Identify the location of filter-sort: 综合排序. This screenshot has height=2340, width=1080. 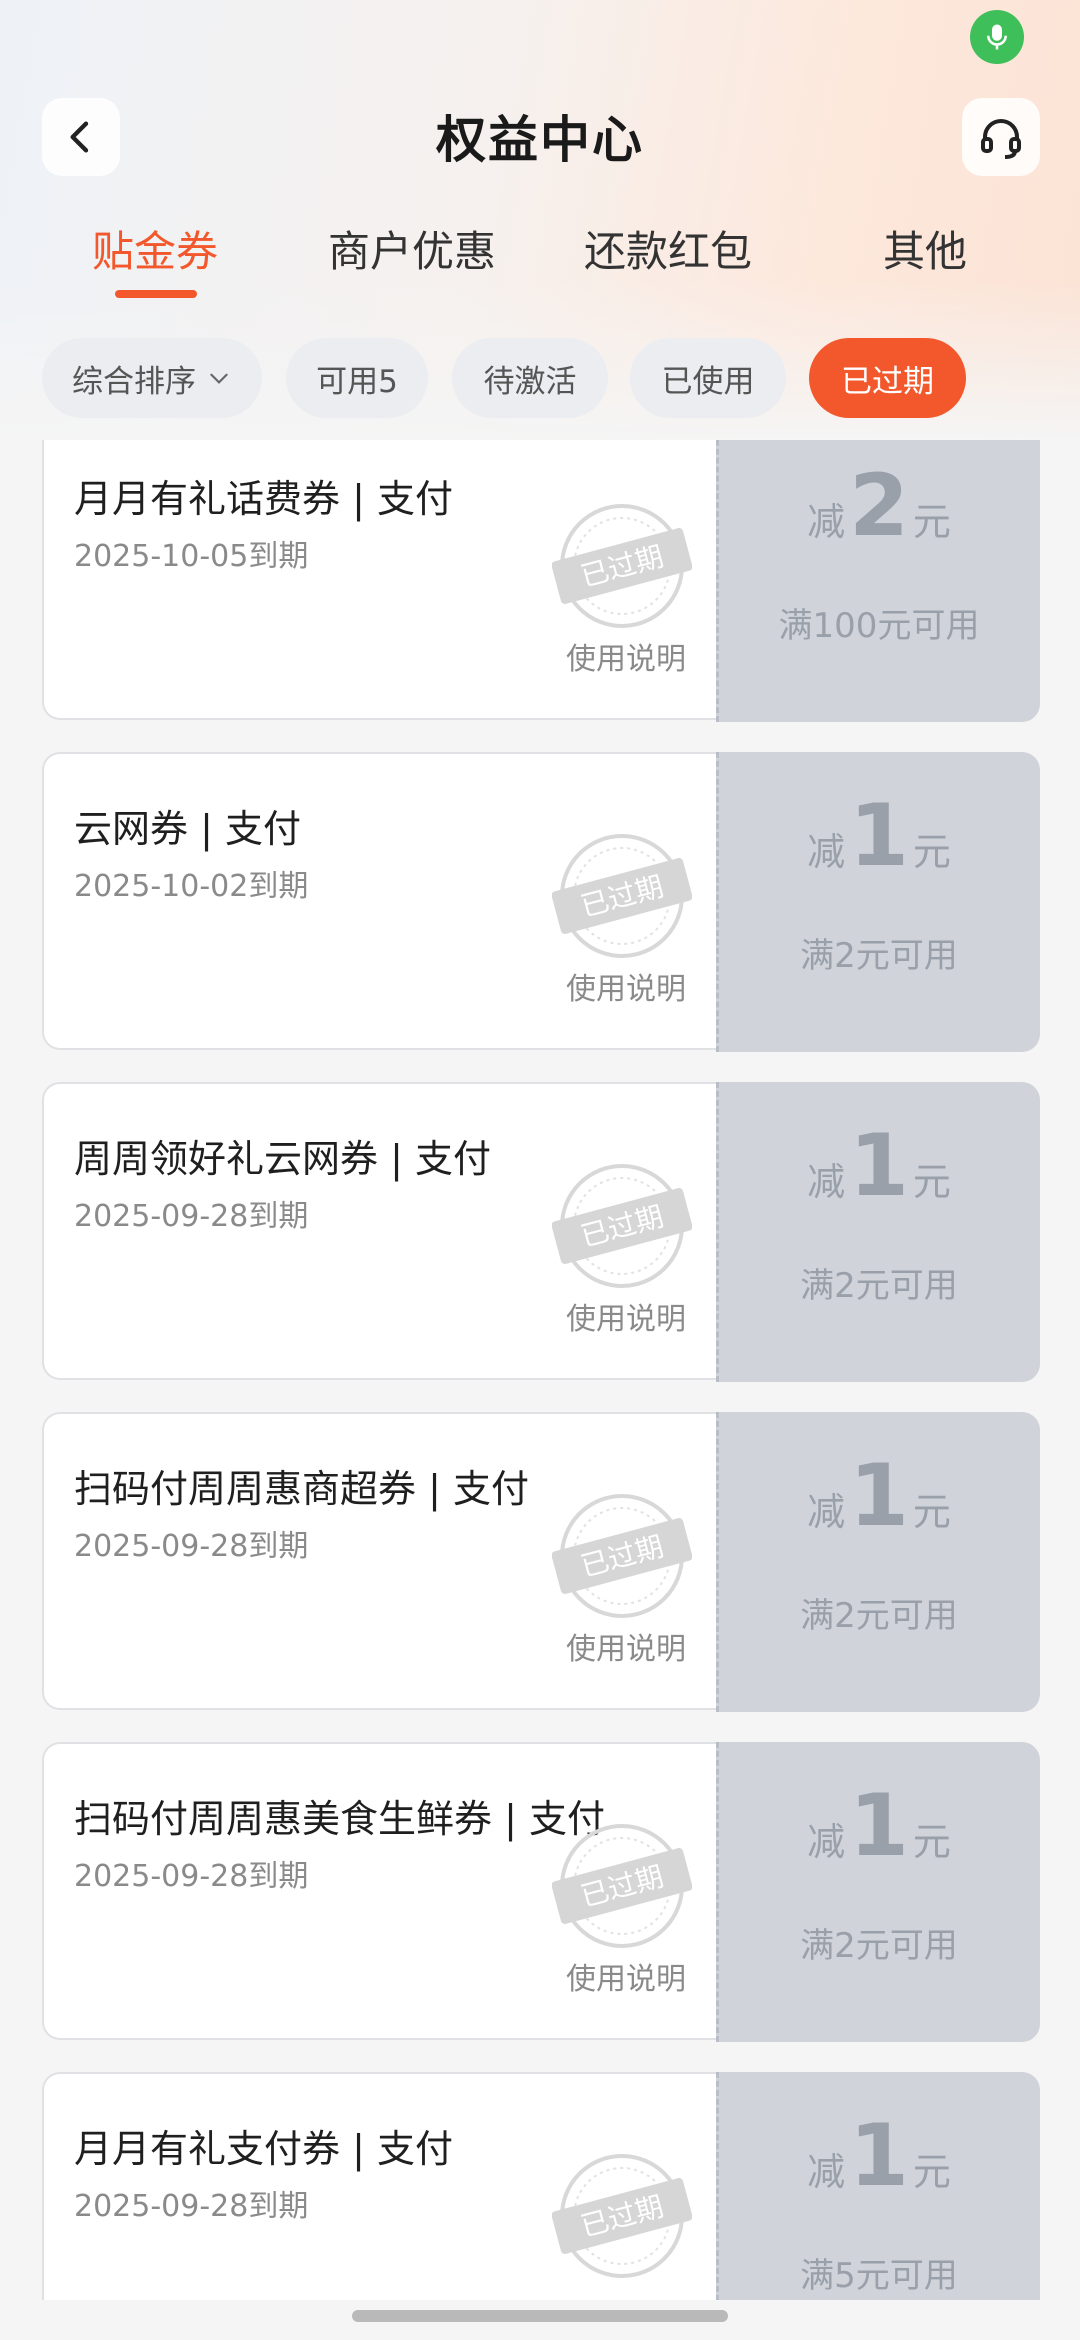
(152, 378).